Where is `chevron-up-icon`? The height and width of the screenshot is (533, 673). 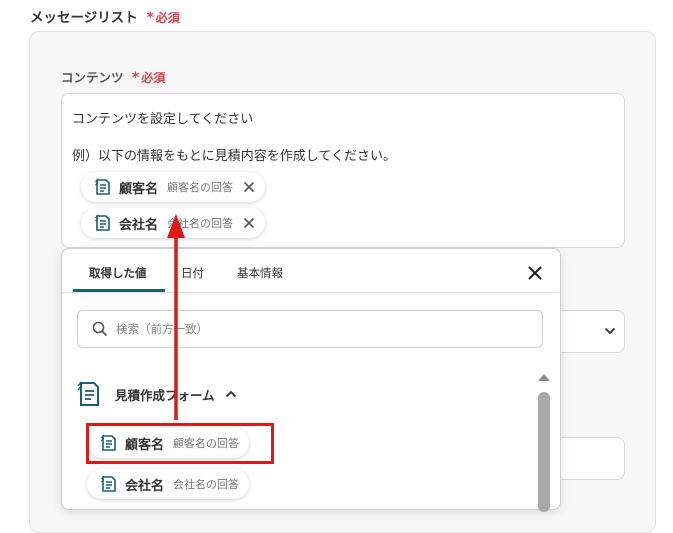 chevron-up-icon is located at coordinates (231, 394).